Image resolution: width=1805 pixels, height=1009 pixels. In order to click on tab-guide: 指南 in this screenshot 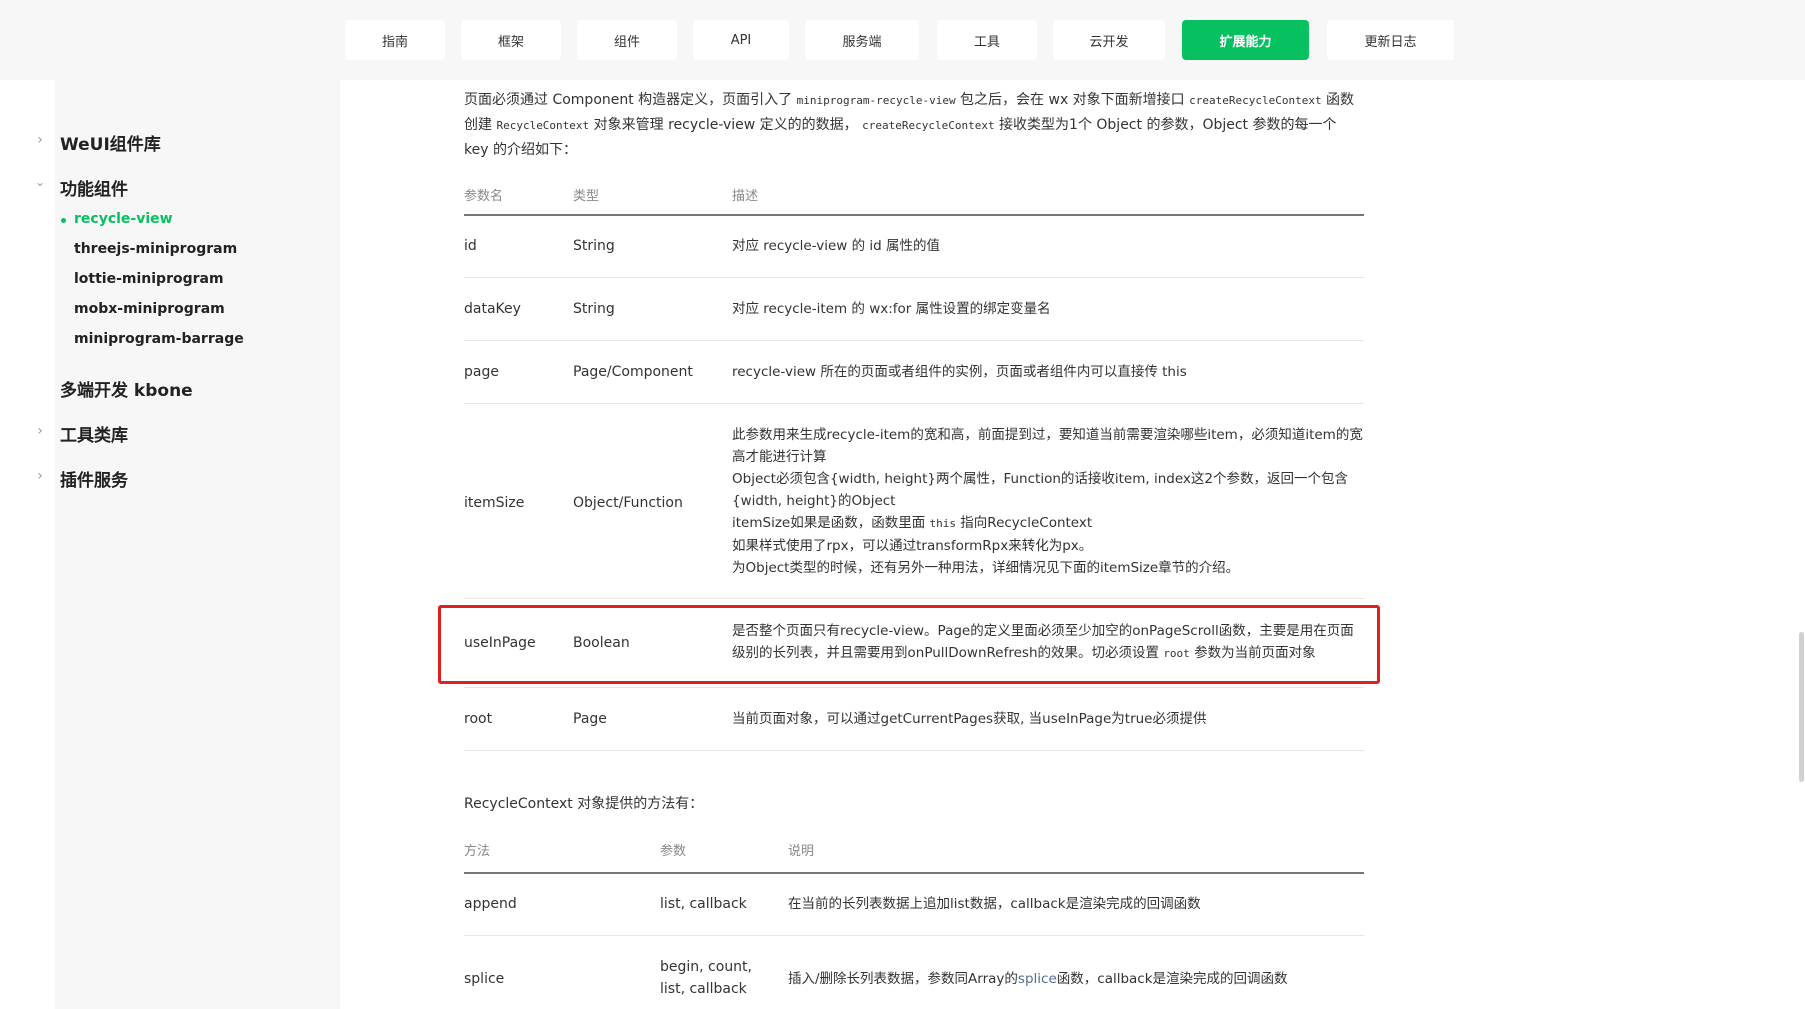, I will do `click(395, 40)`.